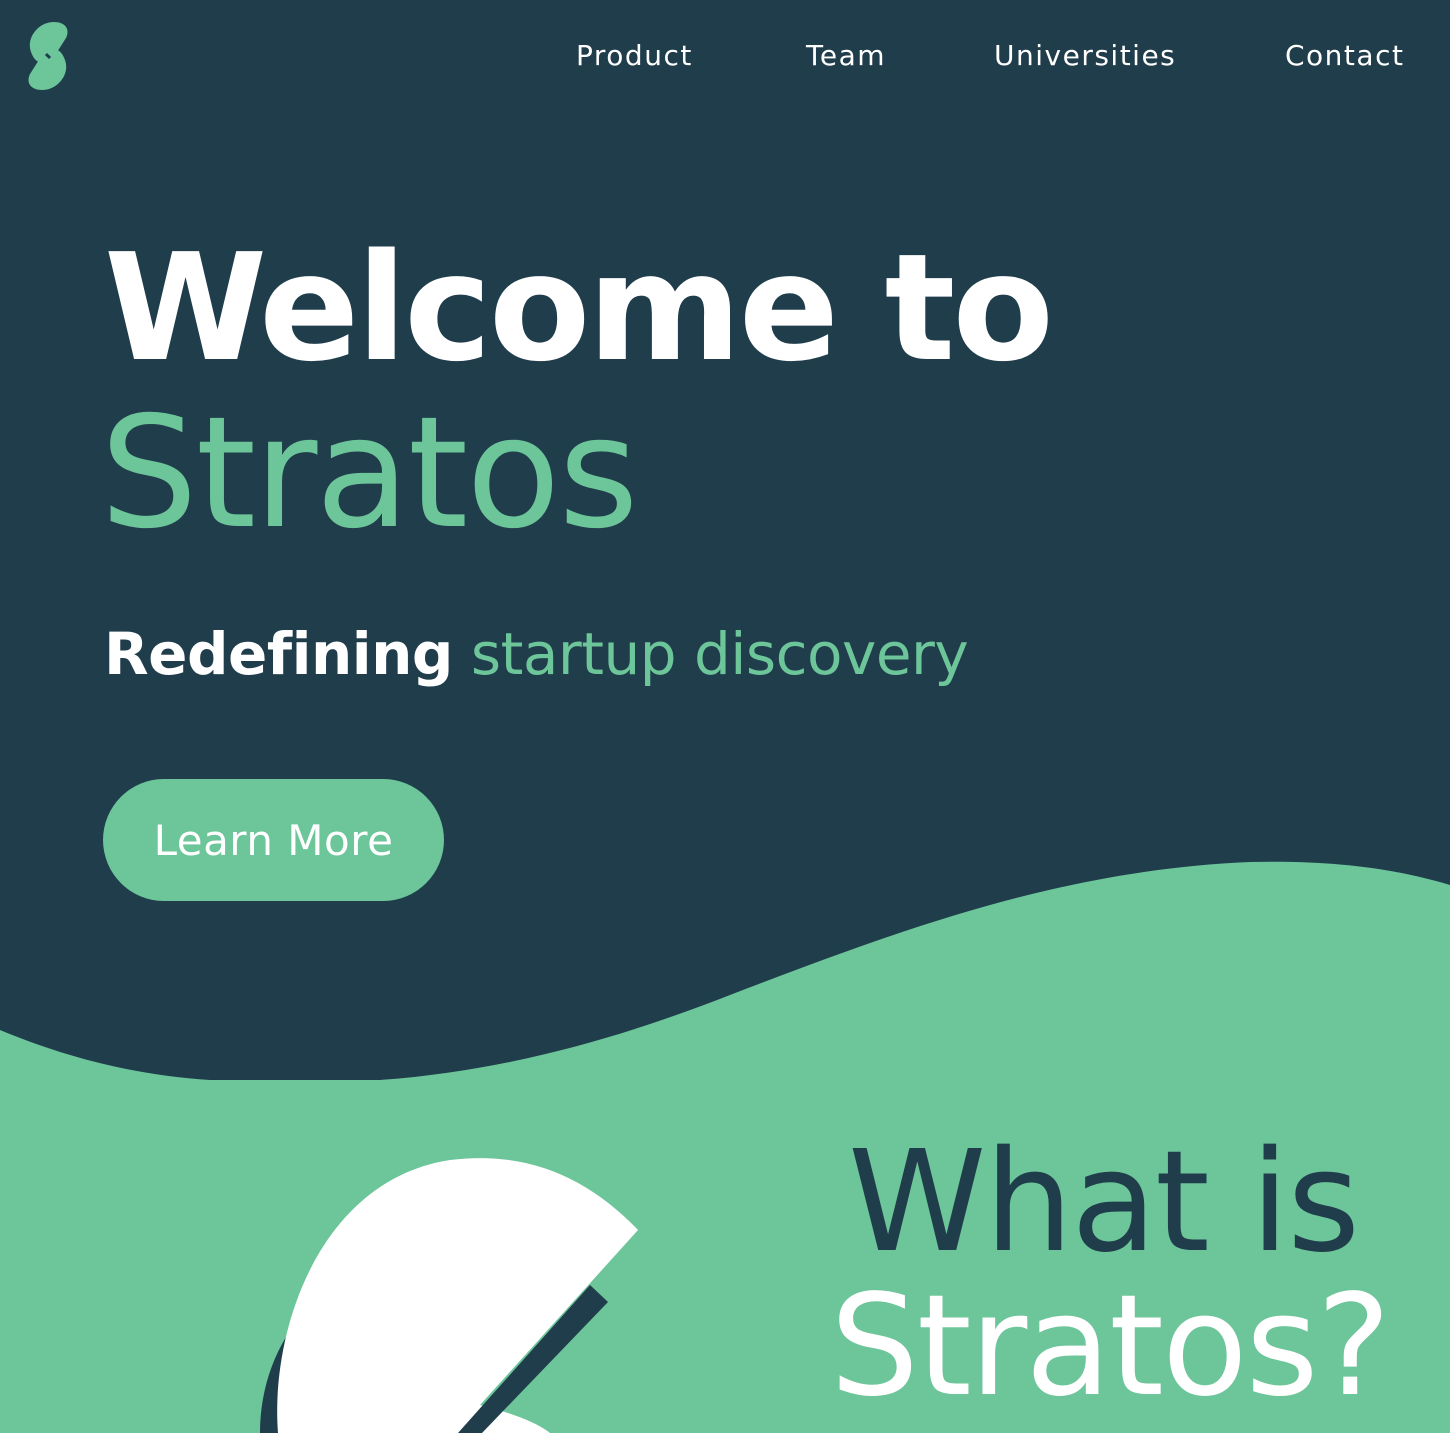  I want to click on nav-item-universities: Universities, so click(1085, 56).